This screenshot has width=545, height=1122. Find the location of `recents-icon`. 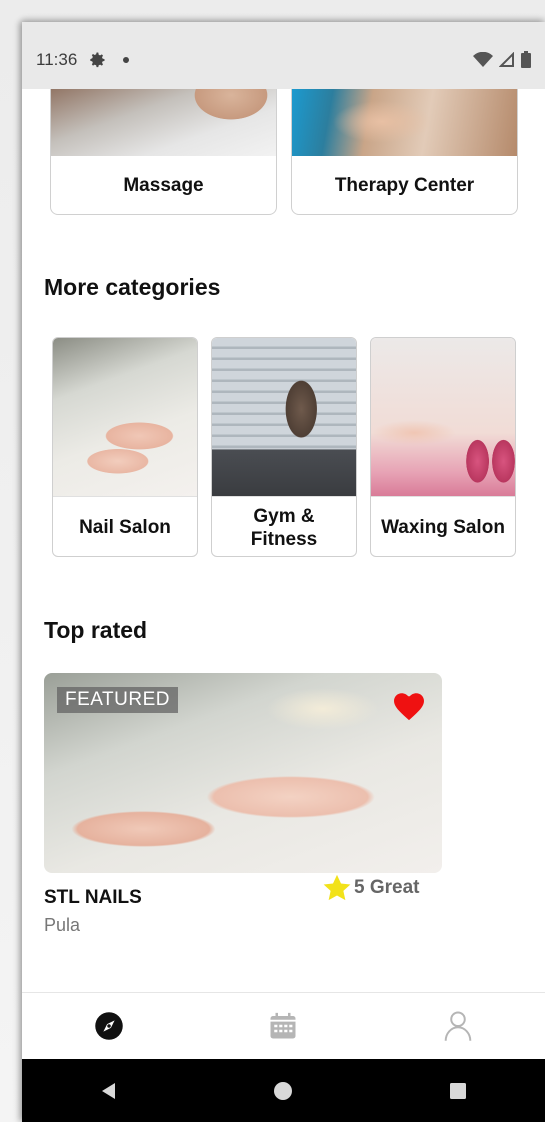

recents-icon is located at coordinates (457, 1090).